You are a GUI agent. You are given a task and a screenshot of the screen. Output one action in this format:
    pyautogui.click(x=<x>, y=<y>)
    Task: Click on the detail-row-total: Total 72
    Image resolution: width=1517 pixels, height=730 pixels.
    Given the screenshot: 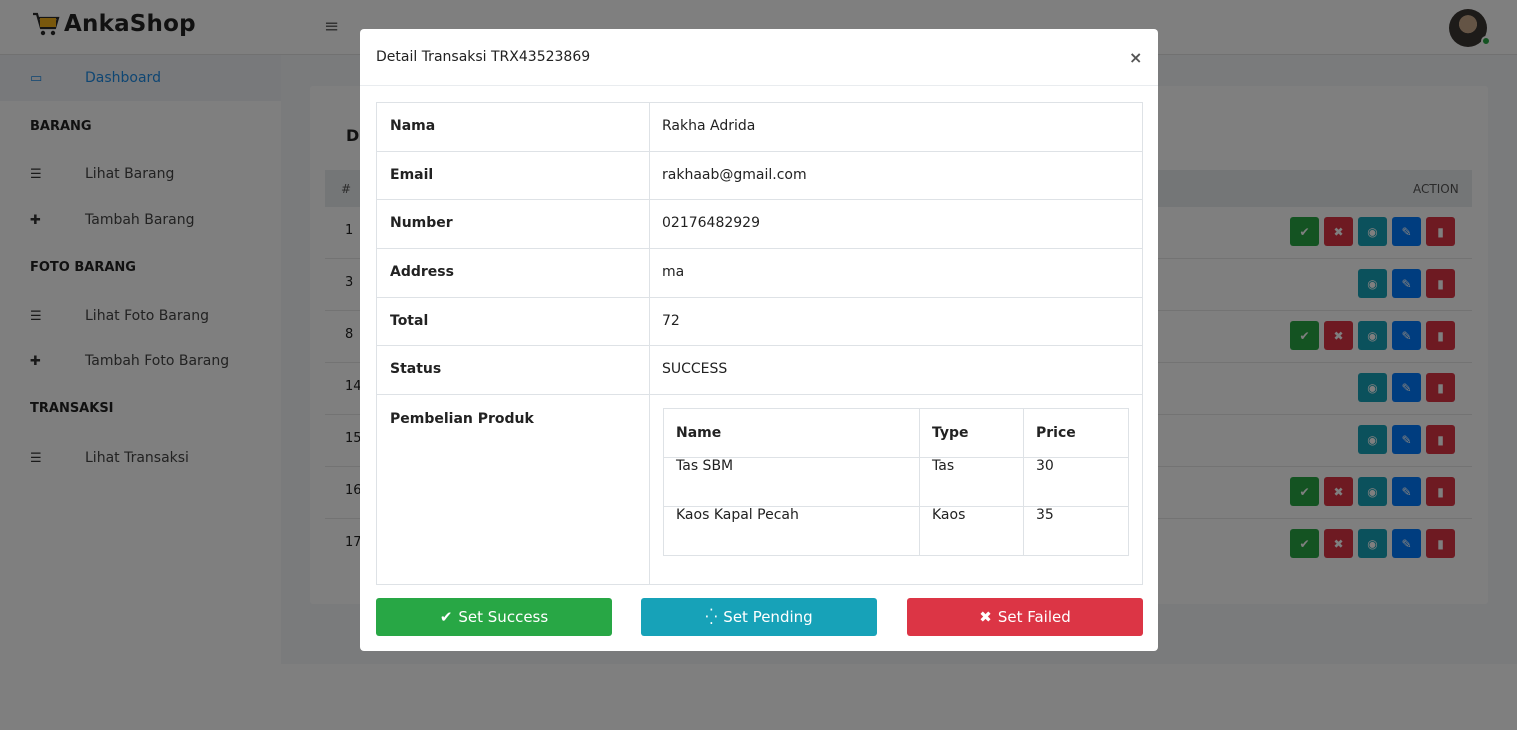 What is the action you would take?
    pyautogui.click(x=759, y=321)
    